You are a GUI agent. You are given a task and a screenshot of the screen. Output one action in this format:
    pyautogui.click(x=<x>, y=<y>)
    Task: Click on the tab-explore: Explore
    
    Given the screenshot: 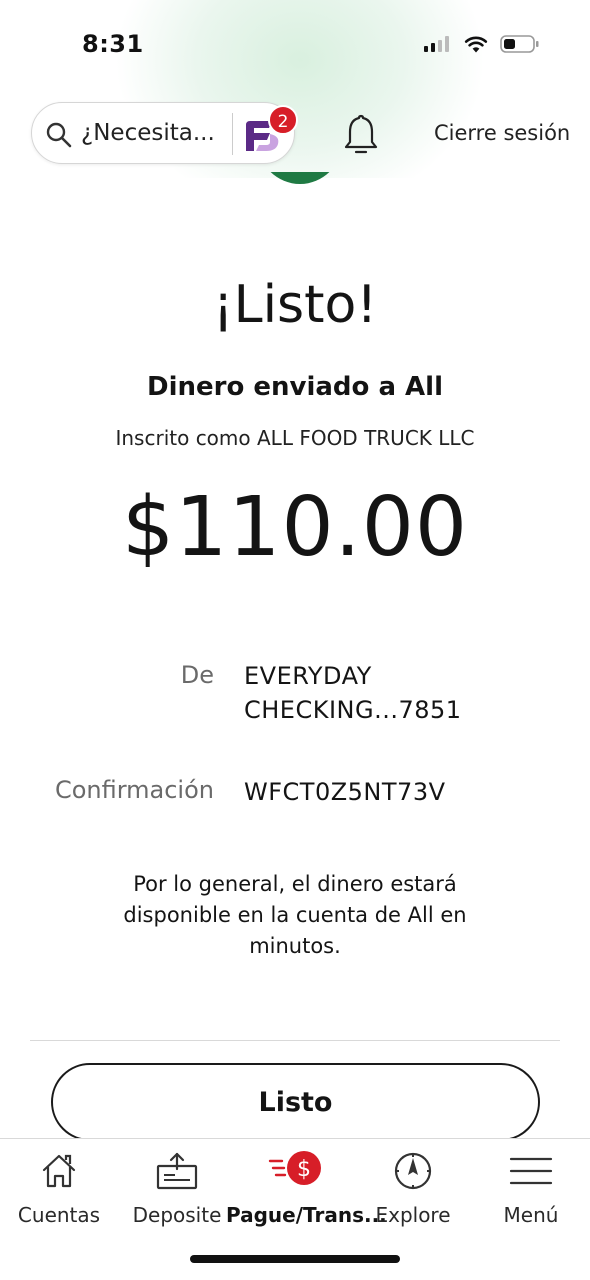 What is the action you would take?
    pyautogui.click(x=413, y=1189)
    